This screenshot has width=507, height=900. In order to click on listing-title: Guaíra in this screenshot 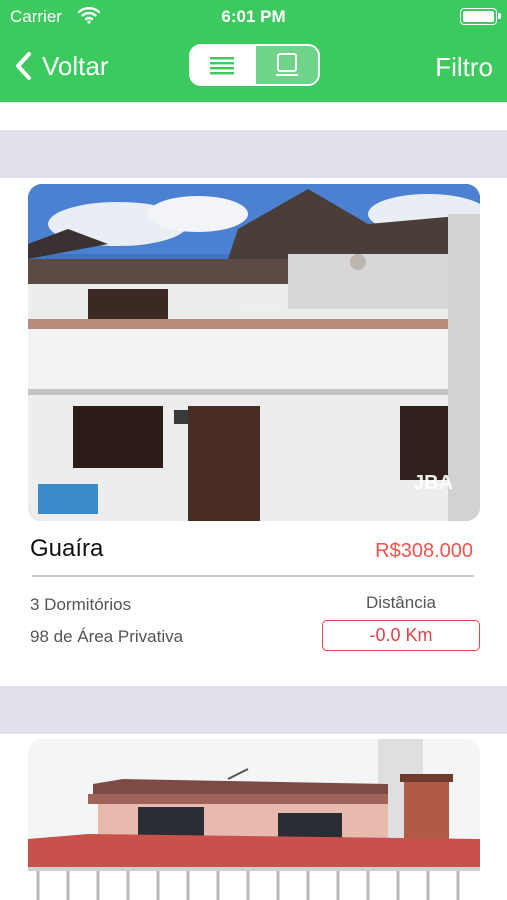, I will do `click(67, 548)`.